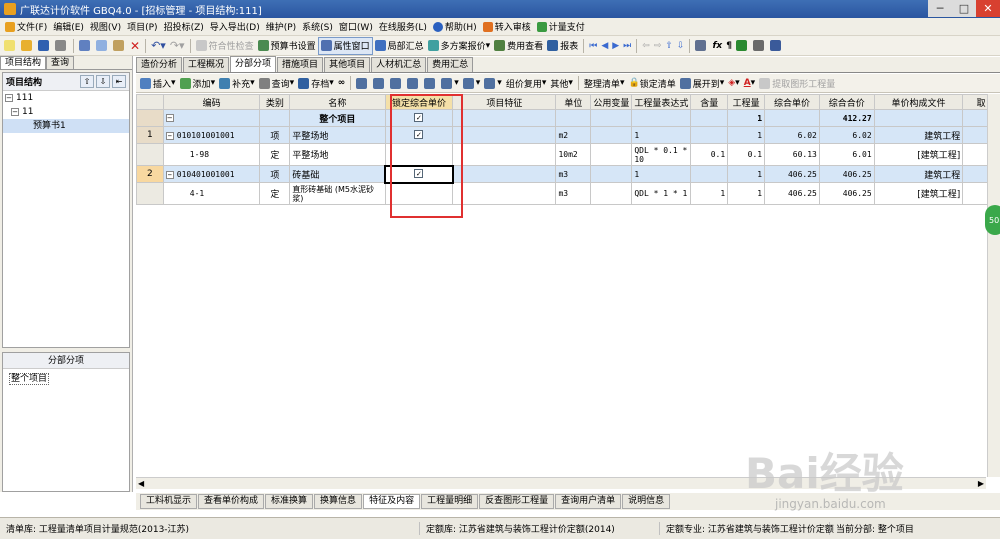 The width and height of the screenshot is (1000, 539). What do you see at coordinates (337, 118) in the screenshot?
I see `cell-name: 整个项目` at bounding box center [337, 118].